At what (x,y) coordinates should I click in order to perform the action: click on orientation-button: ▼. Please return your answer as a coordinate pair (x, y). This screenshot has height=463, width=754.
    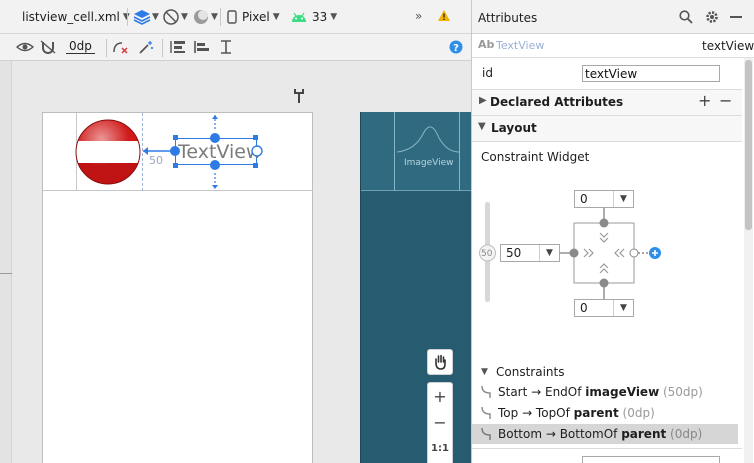
    Looking at the image, I should click on (175, 17).